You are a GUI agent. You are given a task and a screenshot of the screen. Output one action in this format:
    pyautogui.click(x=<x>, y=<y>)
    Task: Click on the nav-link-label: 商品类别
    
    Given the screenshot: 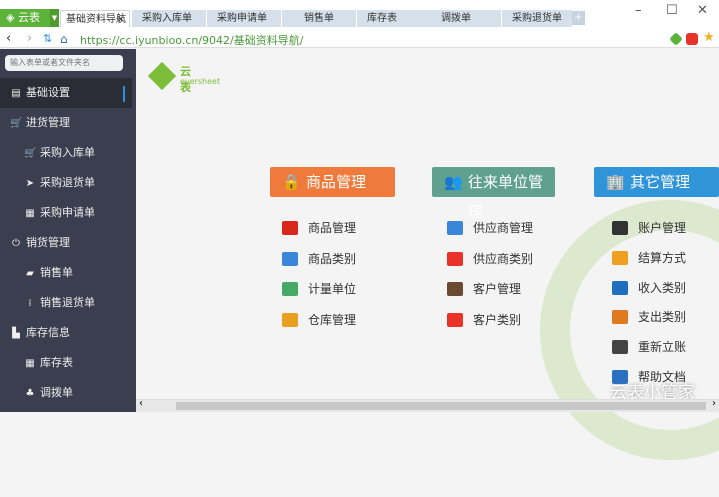 What is the action you would take?
    pyautogui.click(x=332, y=258)
    